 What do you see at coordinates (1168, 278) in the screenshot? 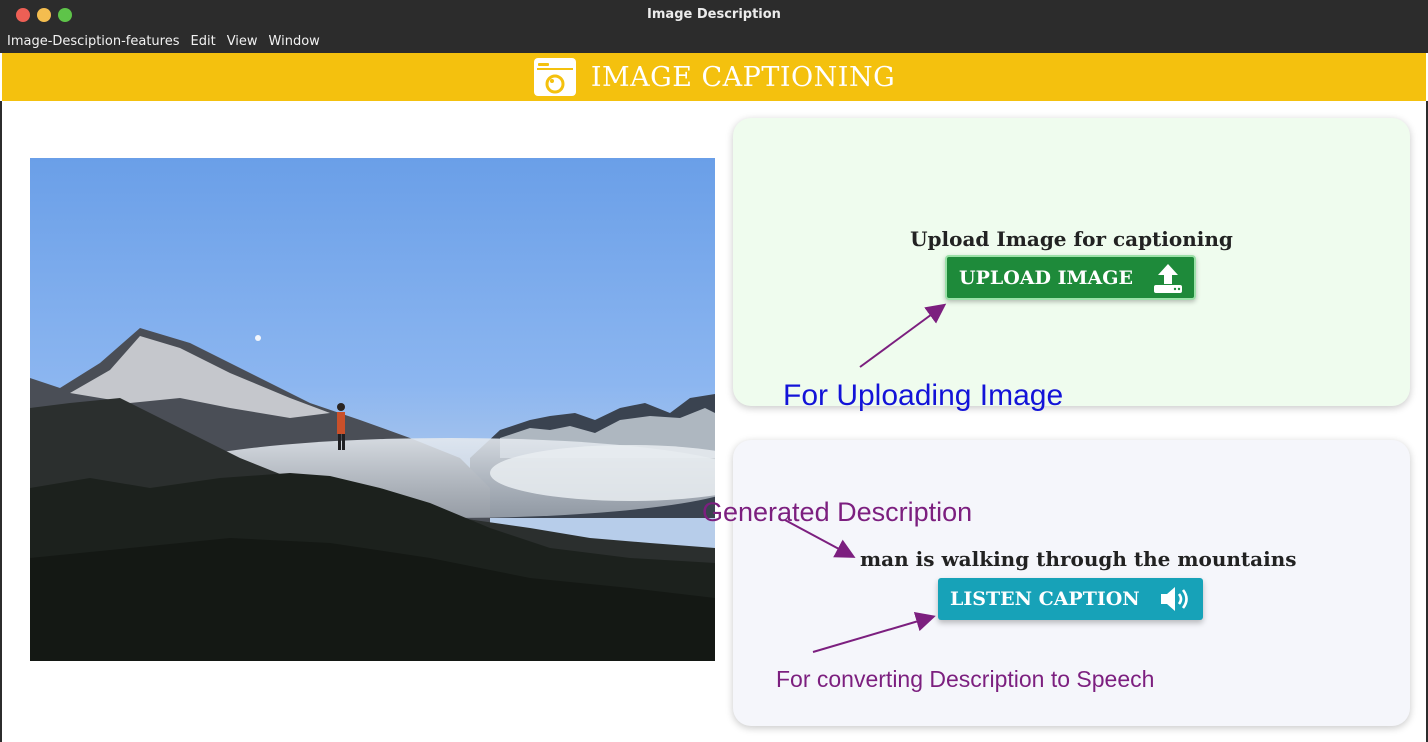
I see `upload-icon` at bounding box center [1168, 278].